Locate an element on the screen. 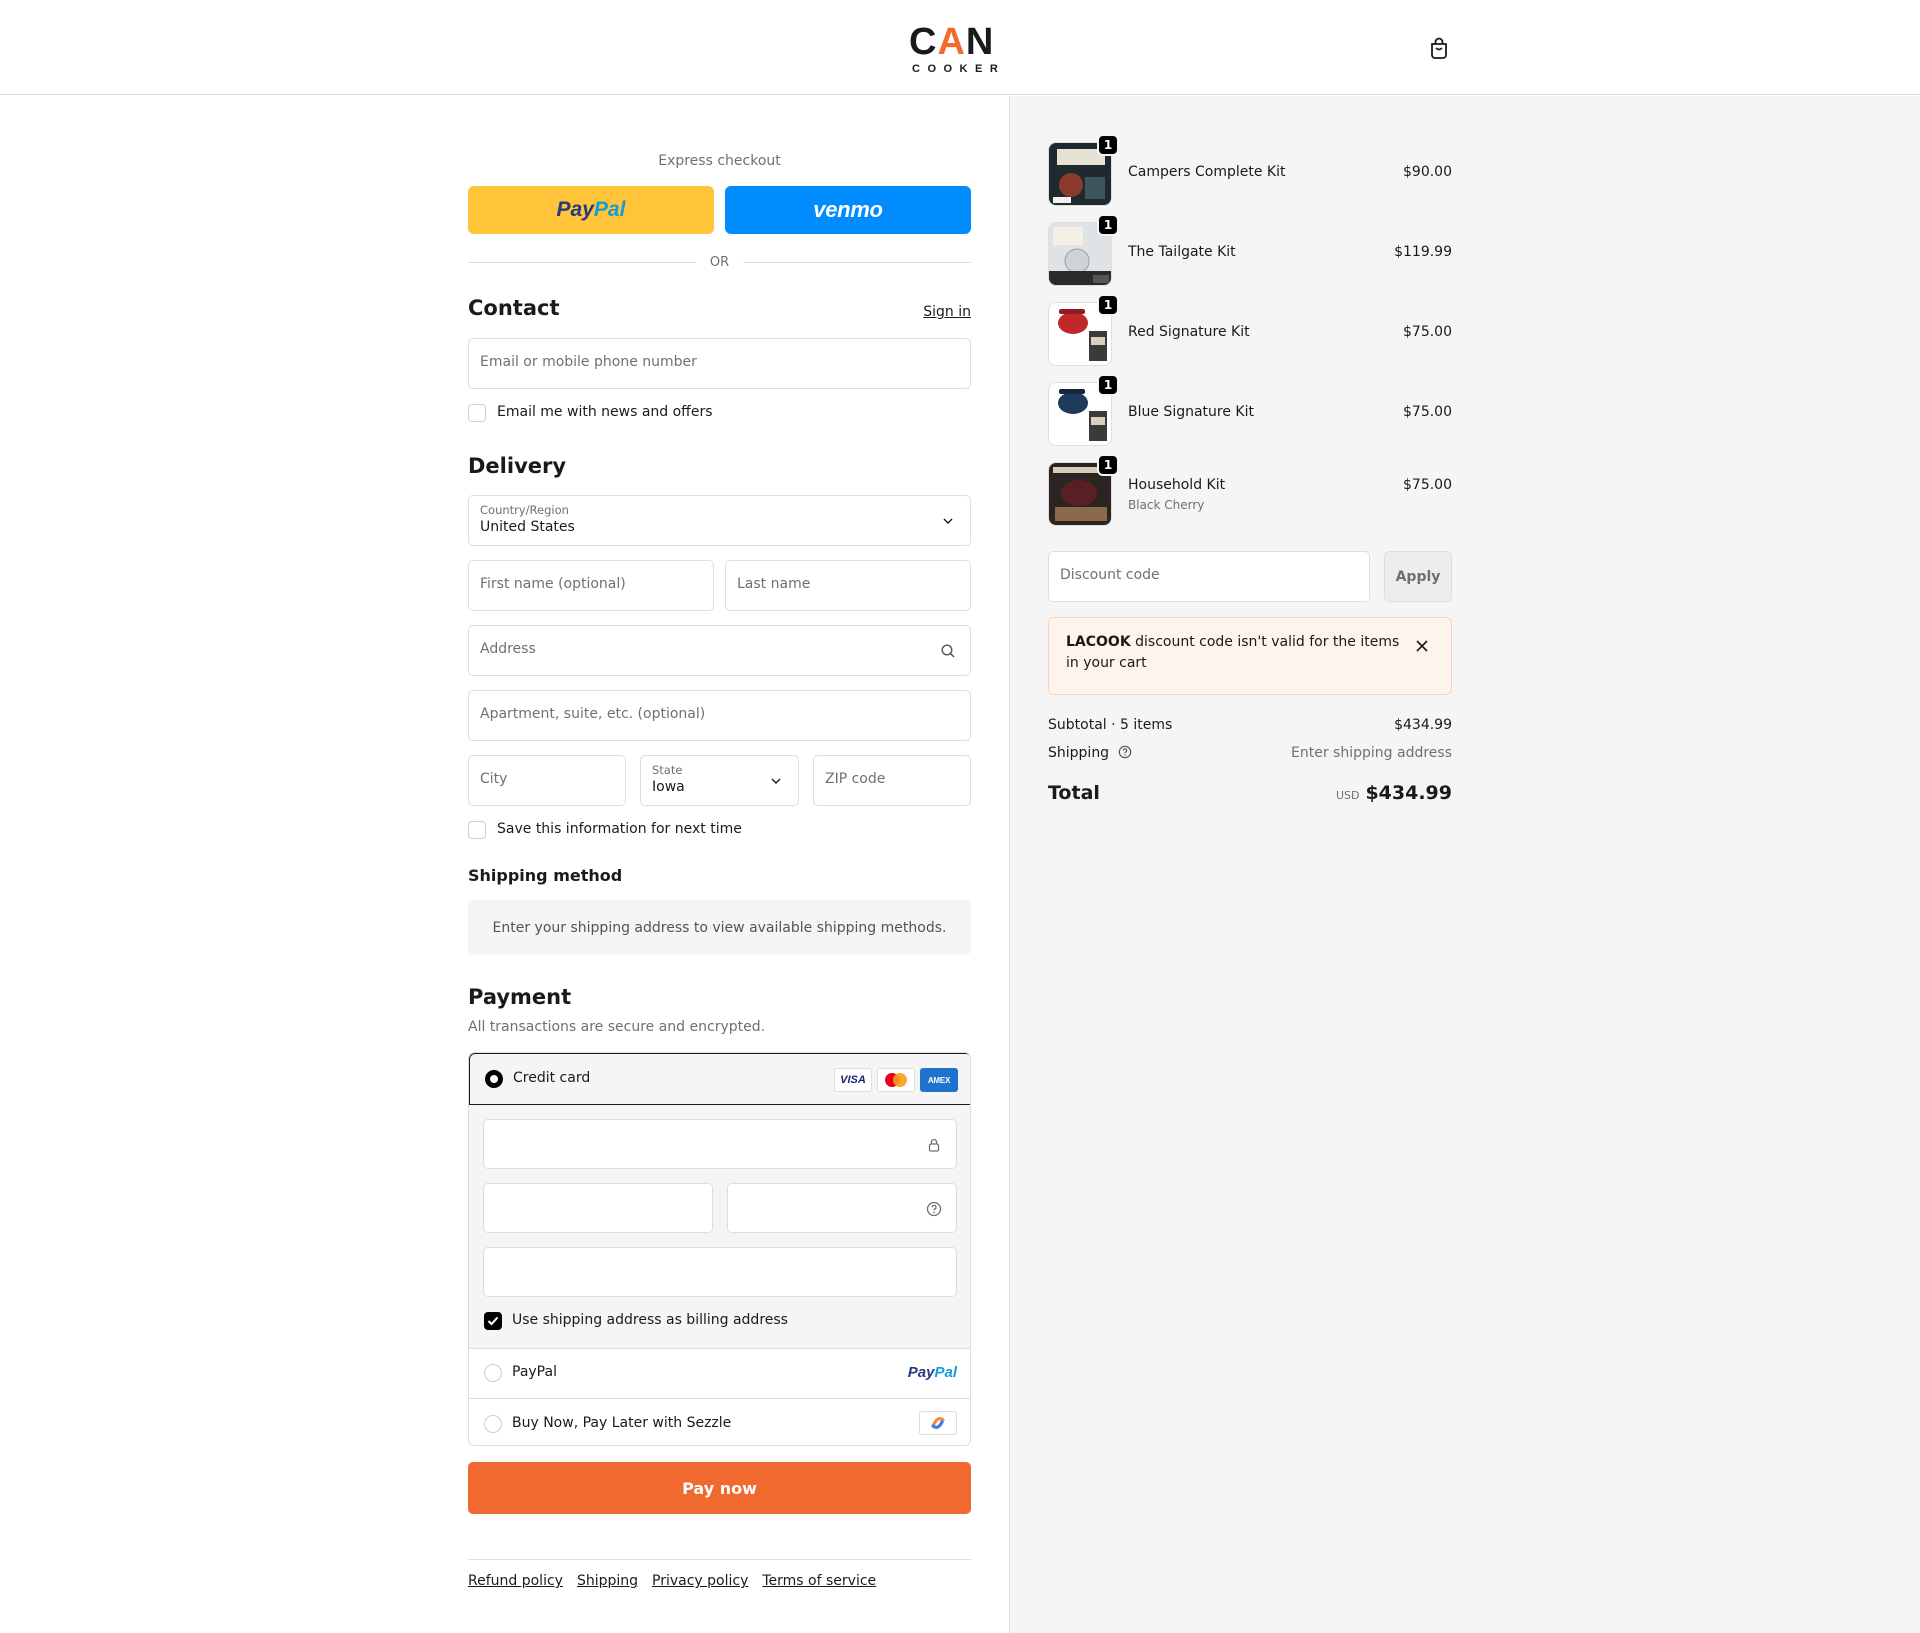 This screenshot has height=1633, width=1920. billing-address-label: Use shipping address as billing address is located at coordinates (650, 1320).